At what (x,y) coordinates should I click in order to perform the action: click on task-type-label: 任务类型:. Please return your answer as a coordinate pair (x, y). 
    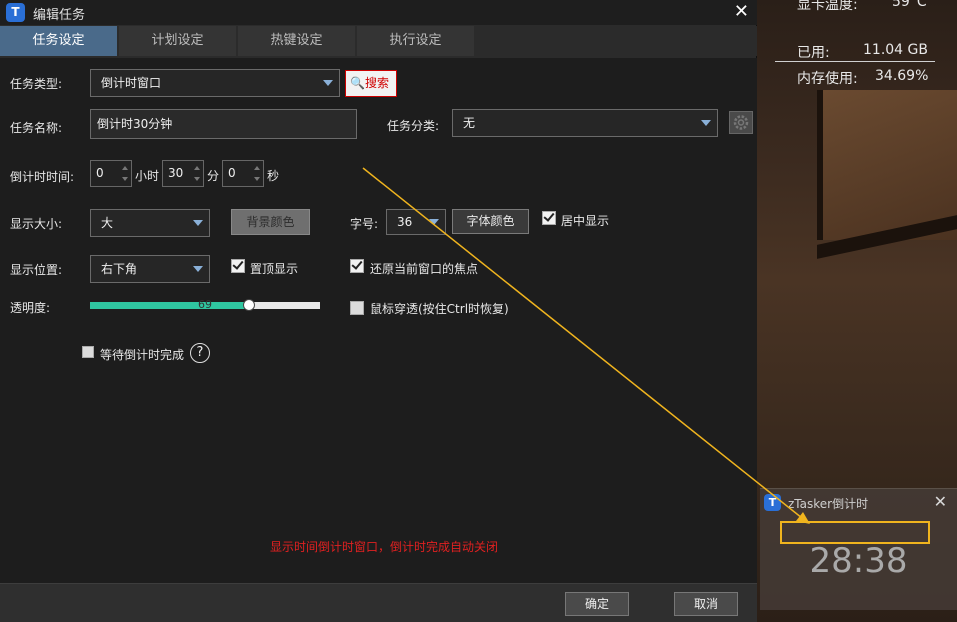
    Looking at the image, I should click on (36, 84).